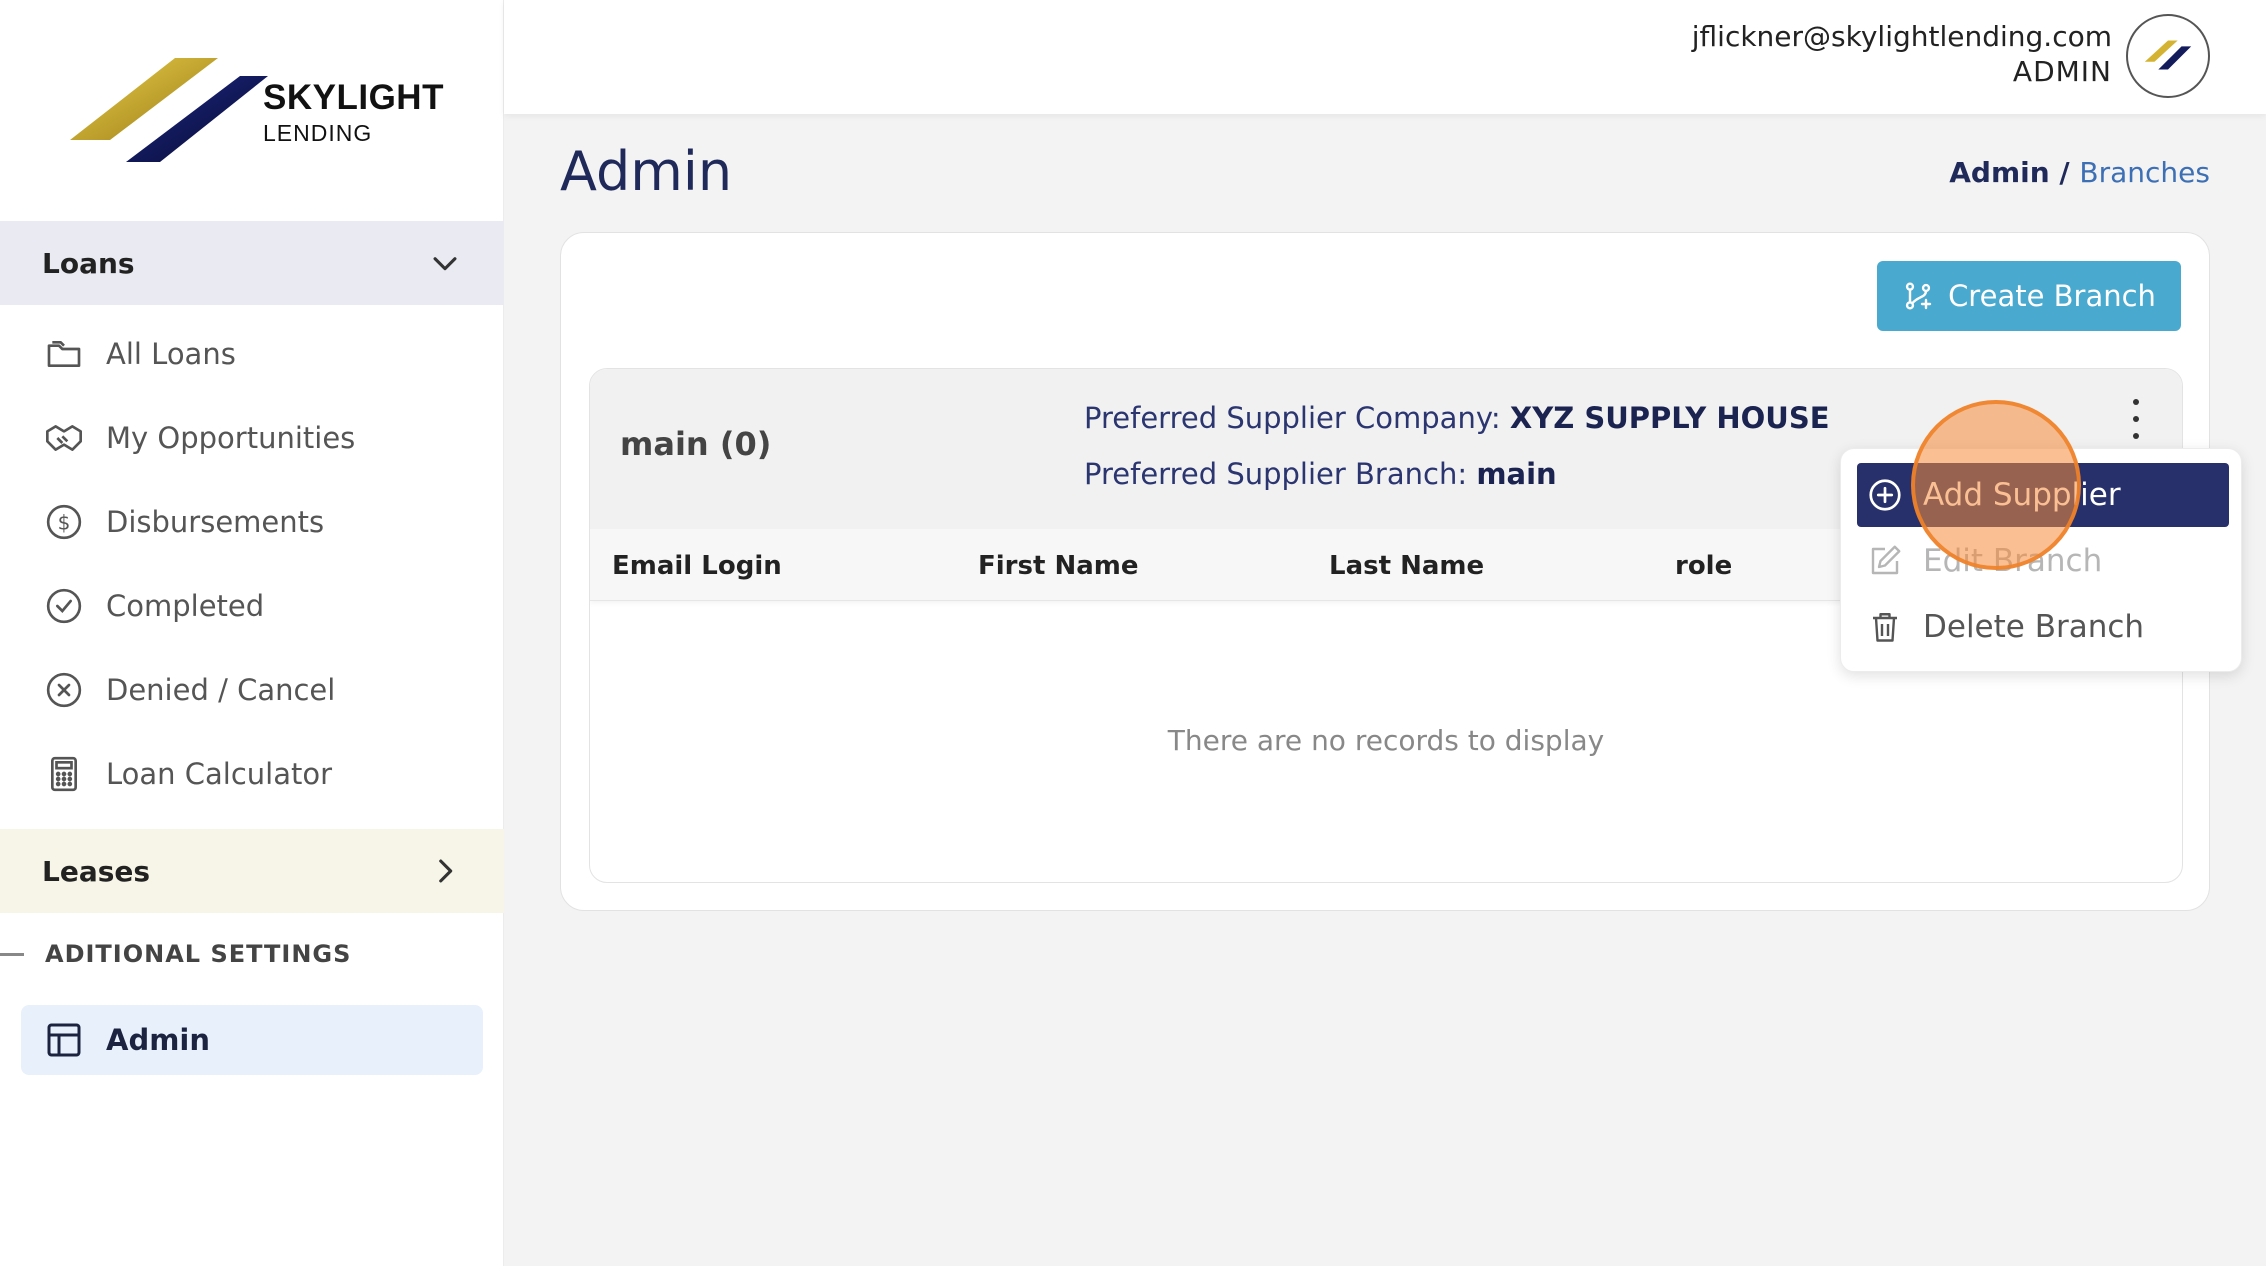 Image resolution: width=2266 pixels, height=1266 pixels. What do you see at coordinates (1297, 418) in the screenshot?
I see `pref-company-label: Preferred Supplier Company:` at bounding box center [1297, 418].